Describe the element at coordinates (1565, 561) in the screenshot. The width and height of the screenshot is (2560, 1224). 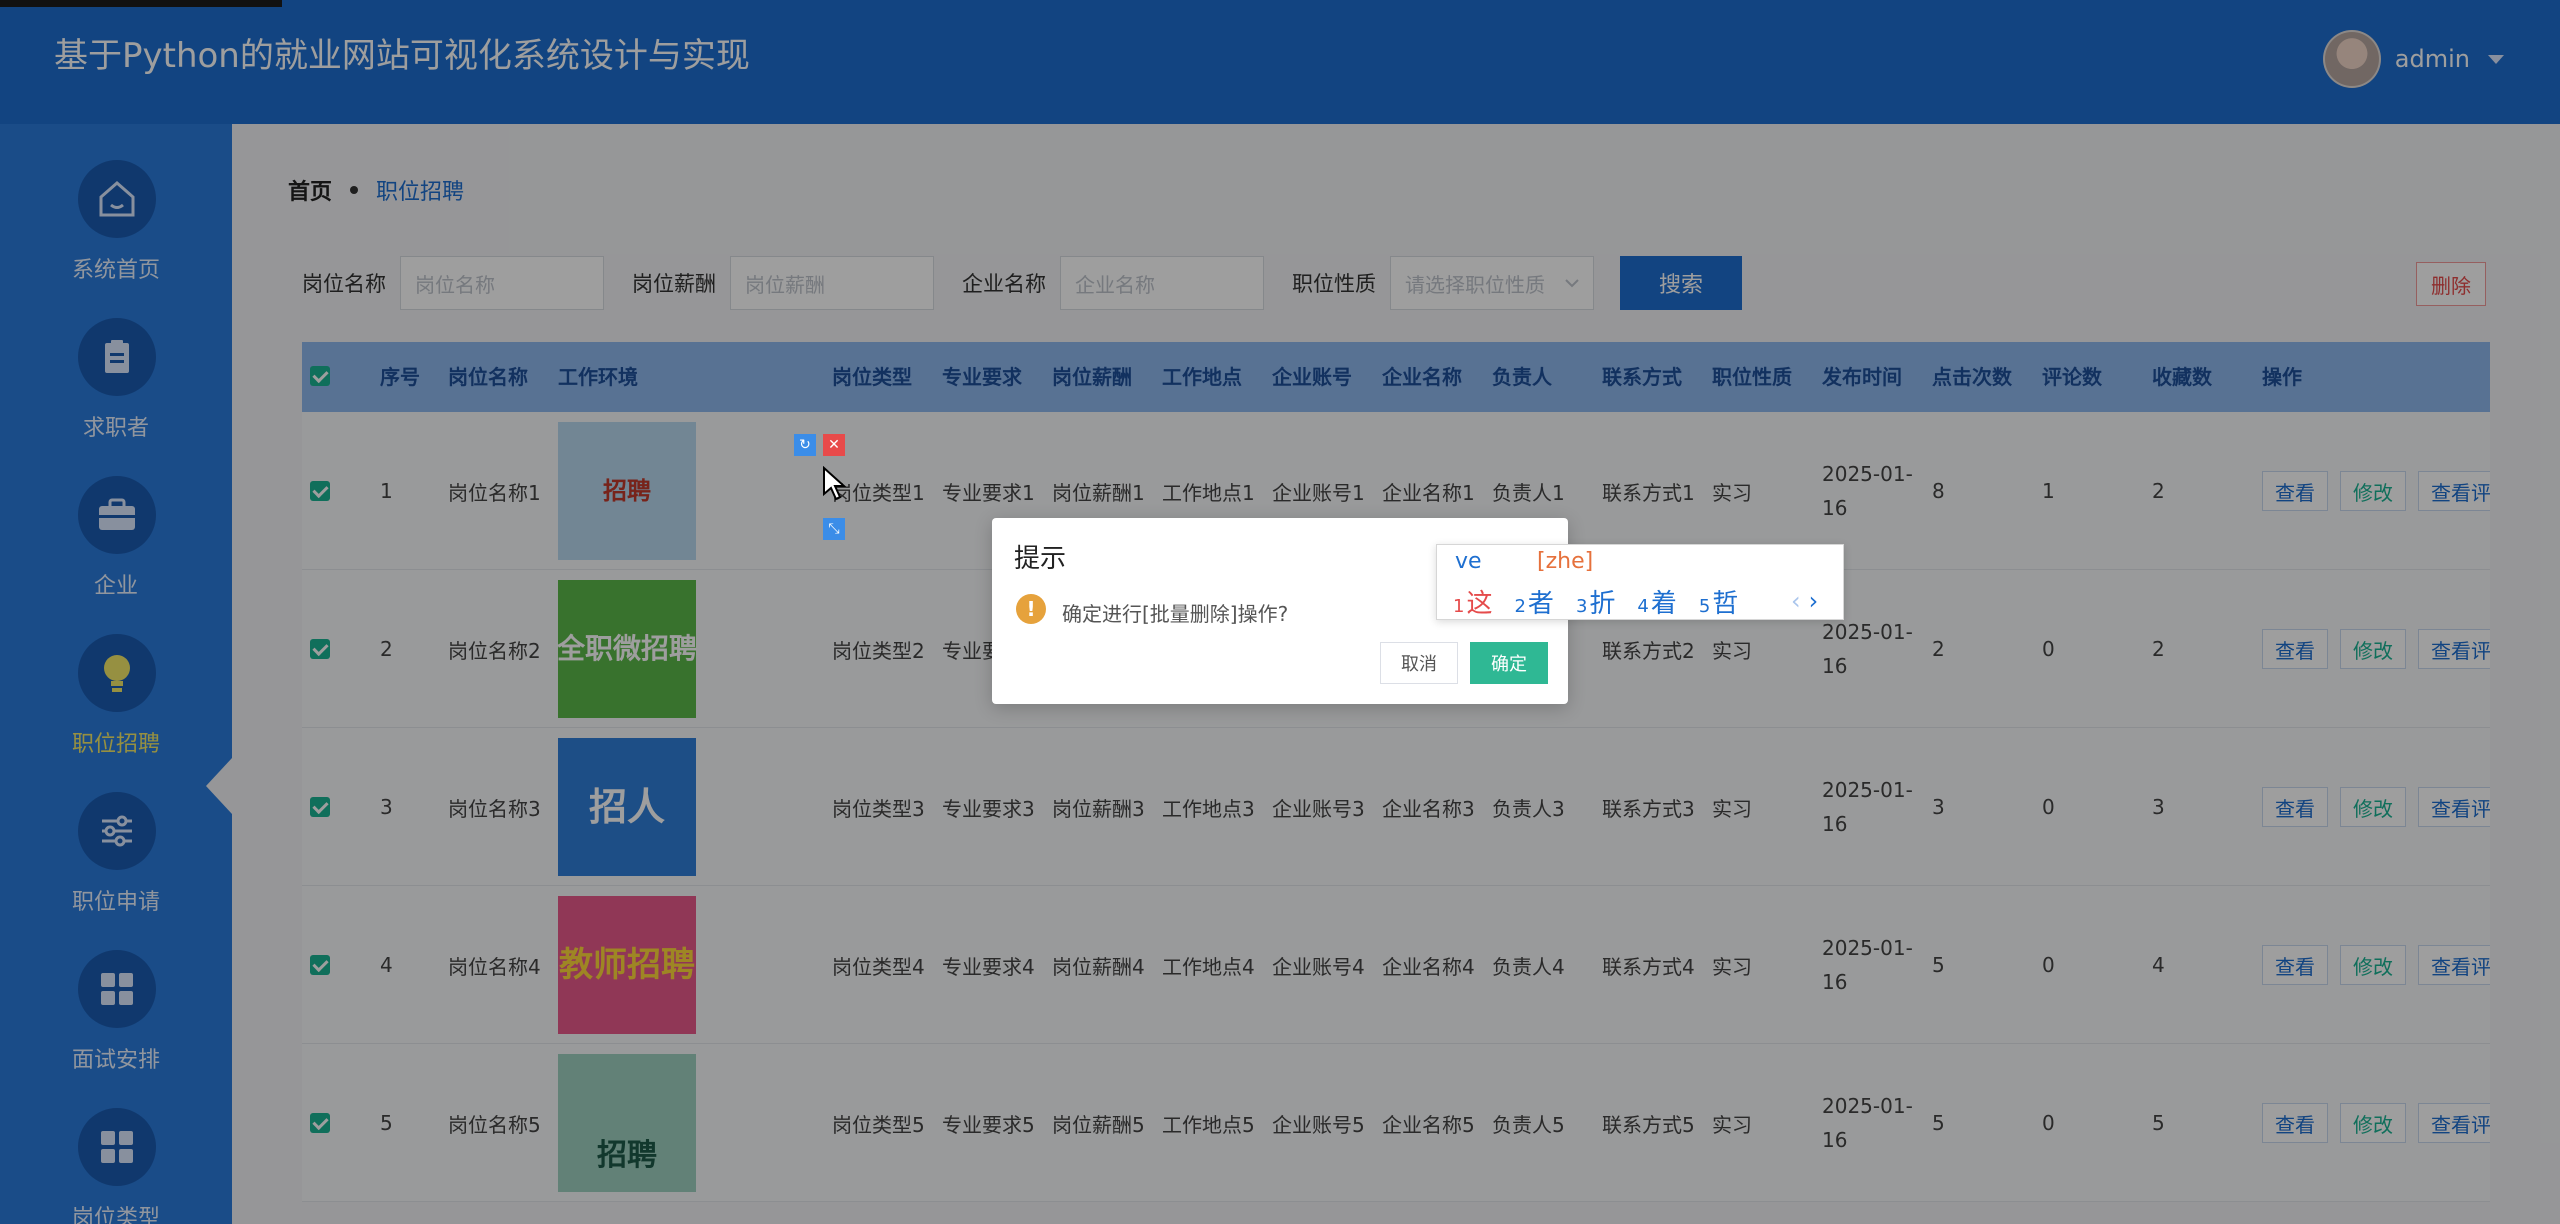
I see `ime-pinyin: [zhe]` at that location.